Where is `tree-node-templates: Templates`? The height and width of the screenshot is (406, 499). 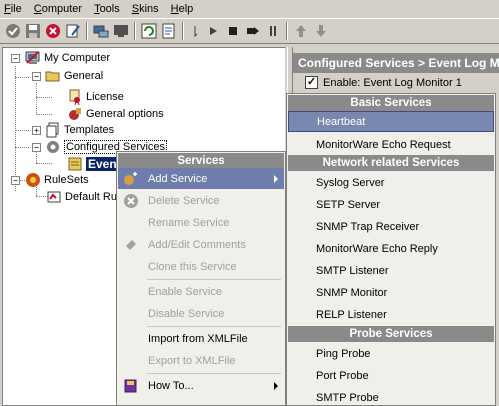 tree-node-templates: Templates is located at coordinates (79, 130).